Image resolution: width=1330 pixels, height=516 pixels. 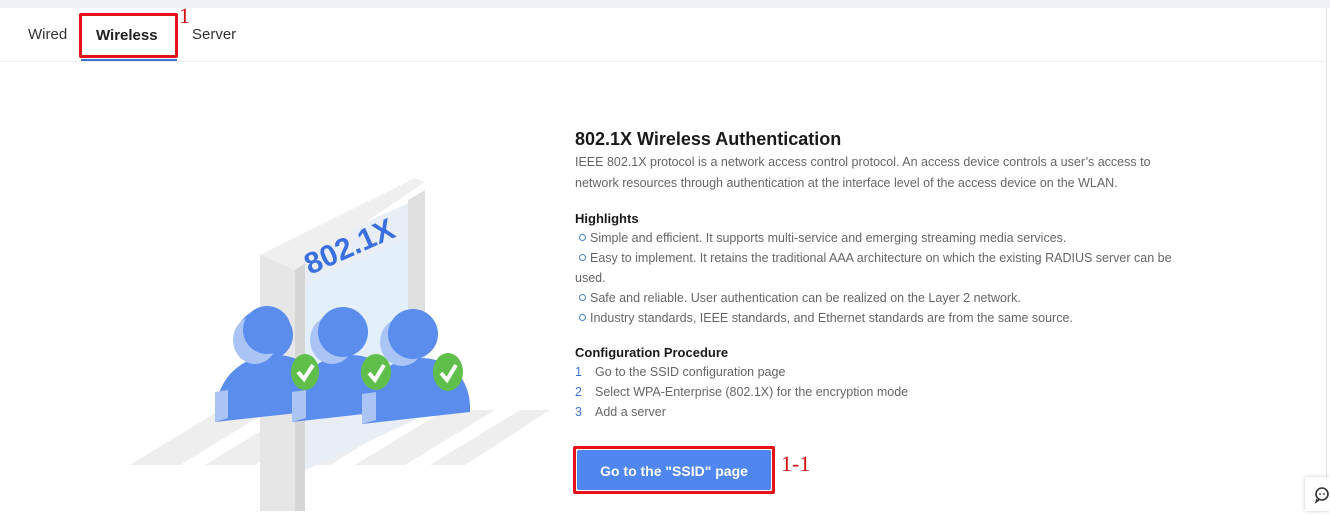 I want to click on check-badge-2-icon, so click(x=376, y=372).